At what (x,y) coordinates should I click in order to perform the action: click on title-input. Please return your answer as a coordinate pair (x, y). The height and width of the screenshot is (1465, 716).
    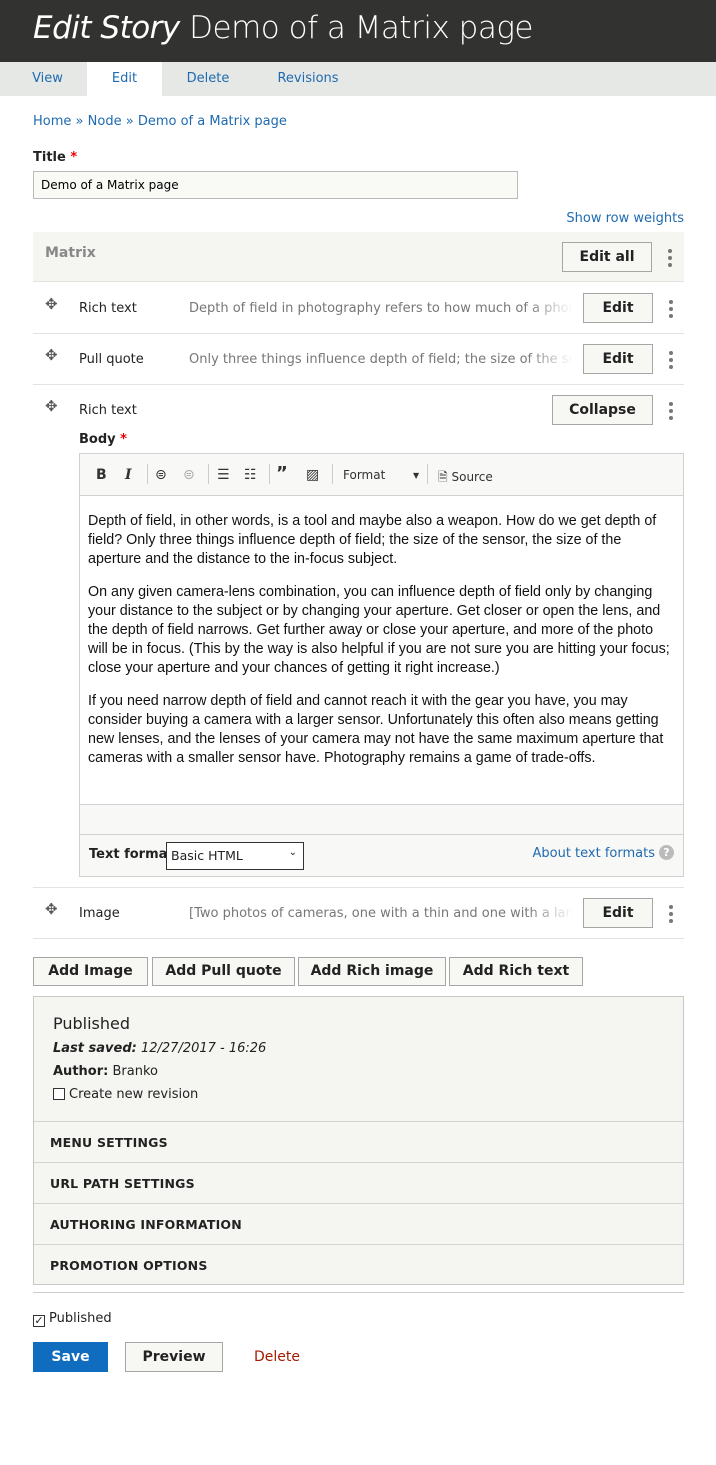
    Looking at the image, I should click on (275, 185).